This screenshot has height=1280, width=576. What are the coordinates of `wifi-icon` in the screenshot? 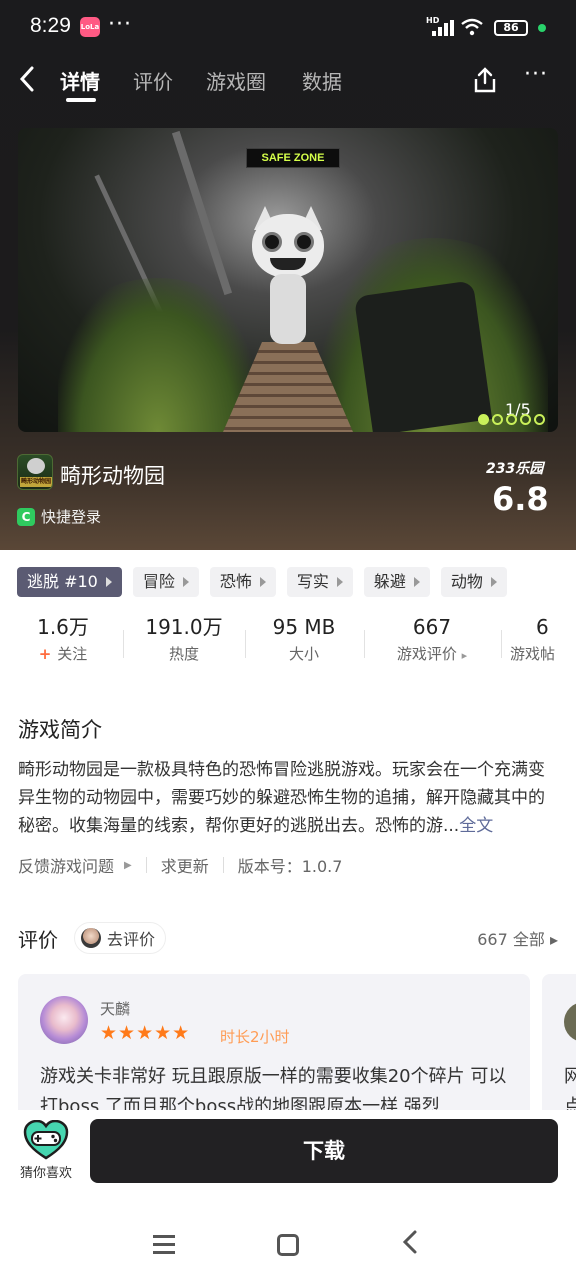 It's located at (472, 29).